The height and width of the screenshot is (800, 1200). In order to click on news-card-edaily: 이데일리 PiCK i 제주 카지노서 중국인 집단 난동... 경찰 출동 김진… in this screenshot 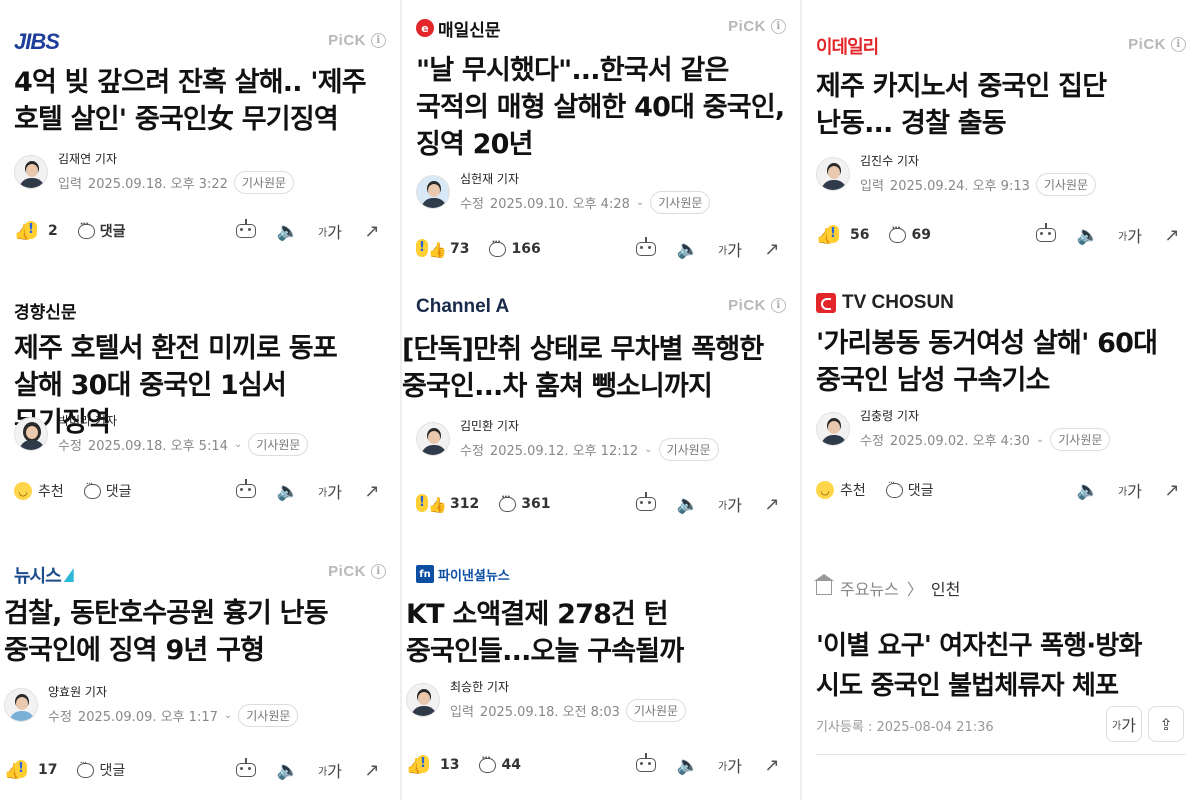, I will do `click(1001, 137)`.